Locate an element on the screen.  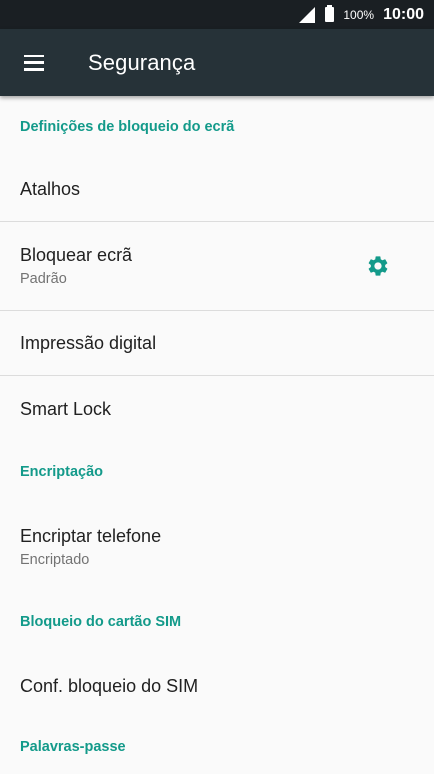
battery-icon is located at coordinates (330, 13).